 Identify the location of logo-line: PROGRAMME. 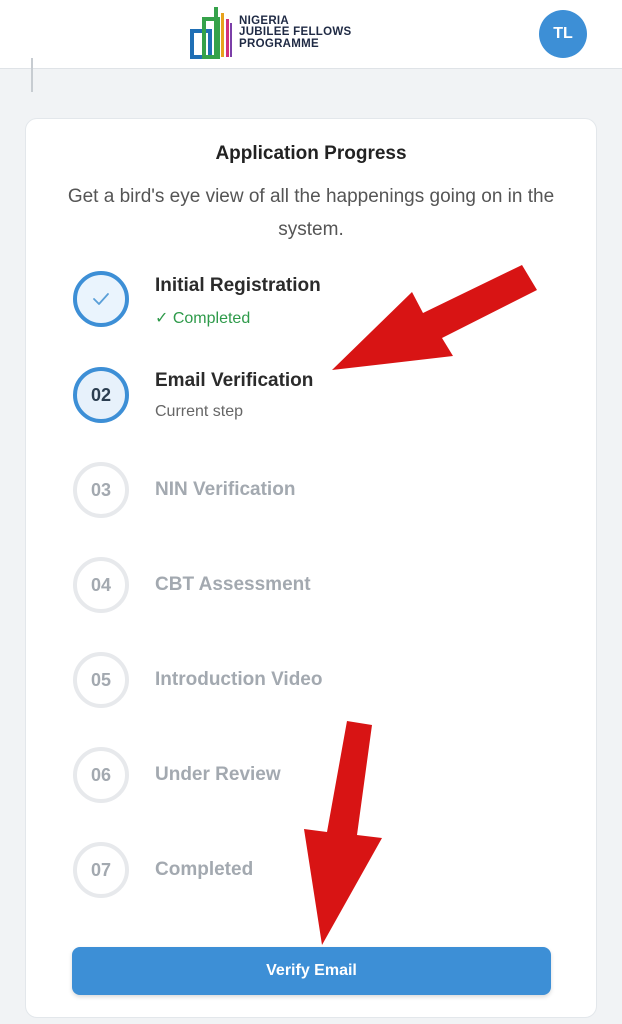
(279, 43).